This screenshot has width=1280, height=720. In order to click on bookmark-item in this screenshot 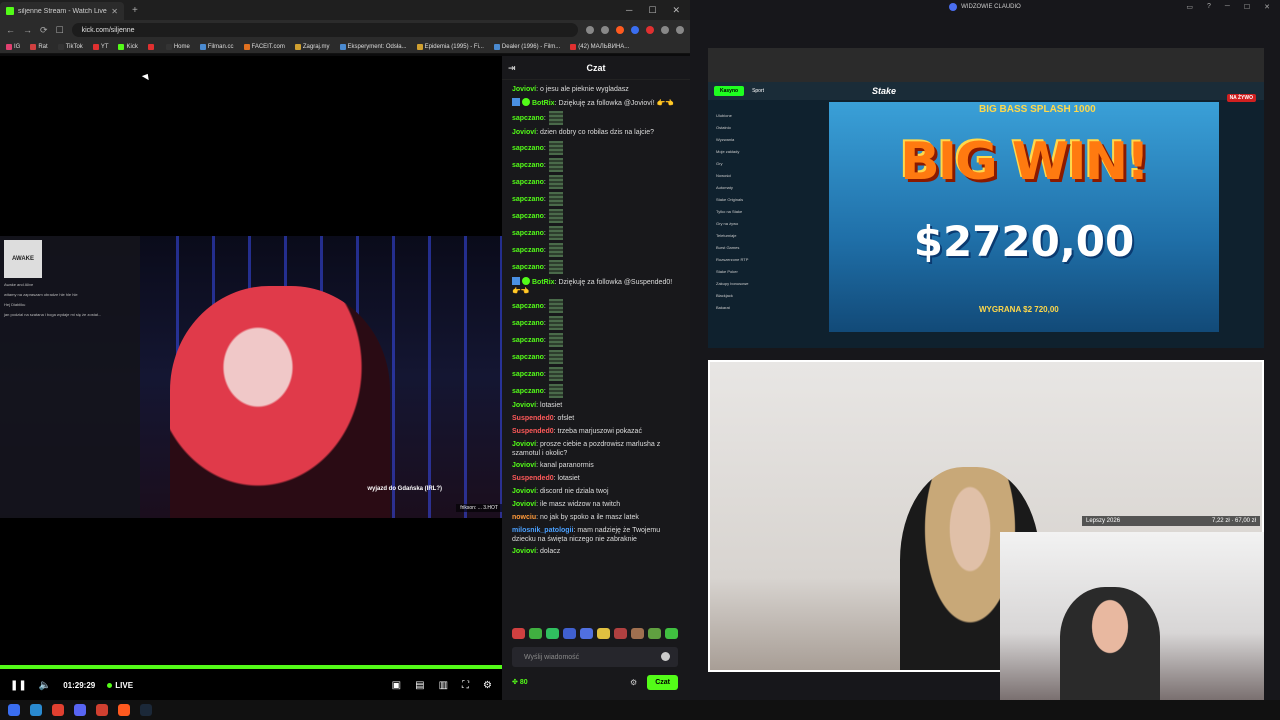, I will do `click(151, 46)`.